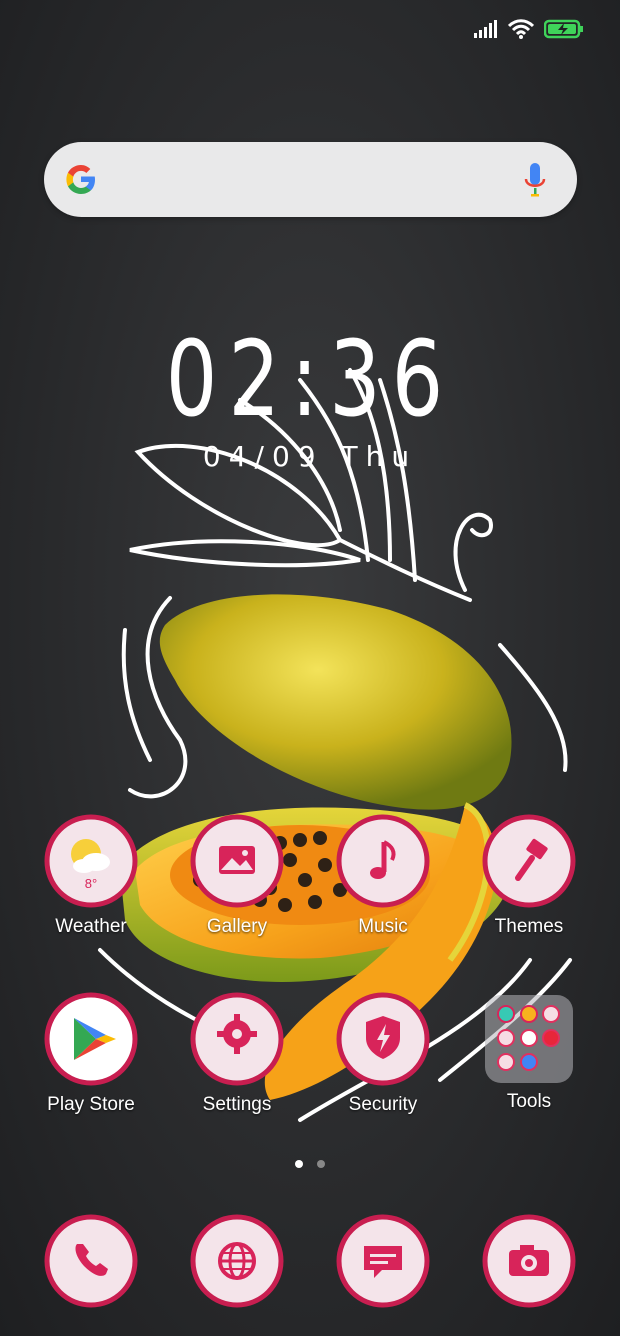  What do you see at coordinates (310, 379) in the screenshot?
I see `clock-time: 02:36` at bounding box center [310, 379].